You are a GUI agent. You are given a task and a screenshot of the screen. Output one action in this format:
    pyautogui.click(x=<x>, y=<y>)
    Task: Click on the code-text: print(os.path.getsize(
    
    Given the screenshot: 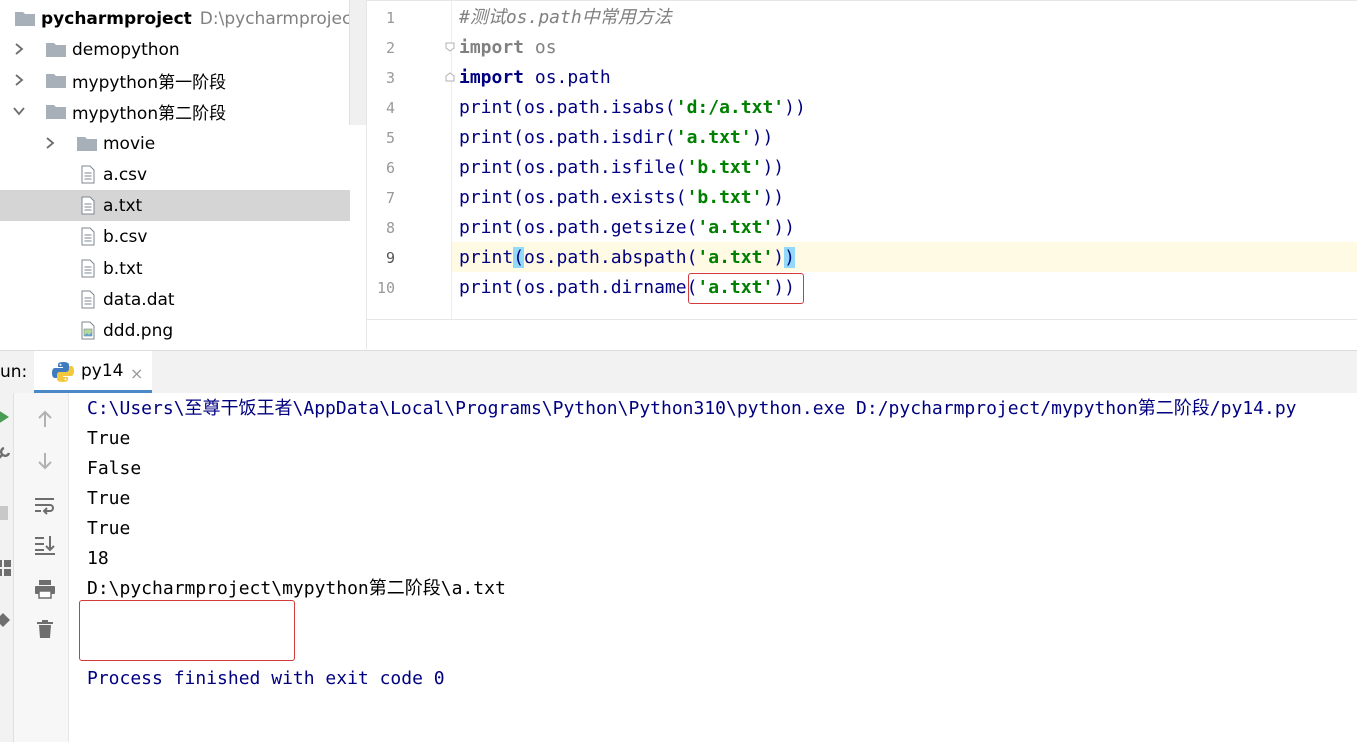 What is the action you would take?
    pyautogui.click(x=578, y=227)
    